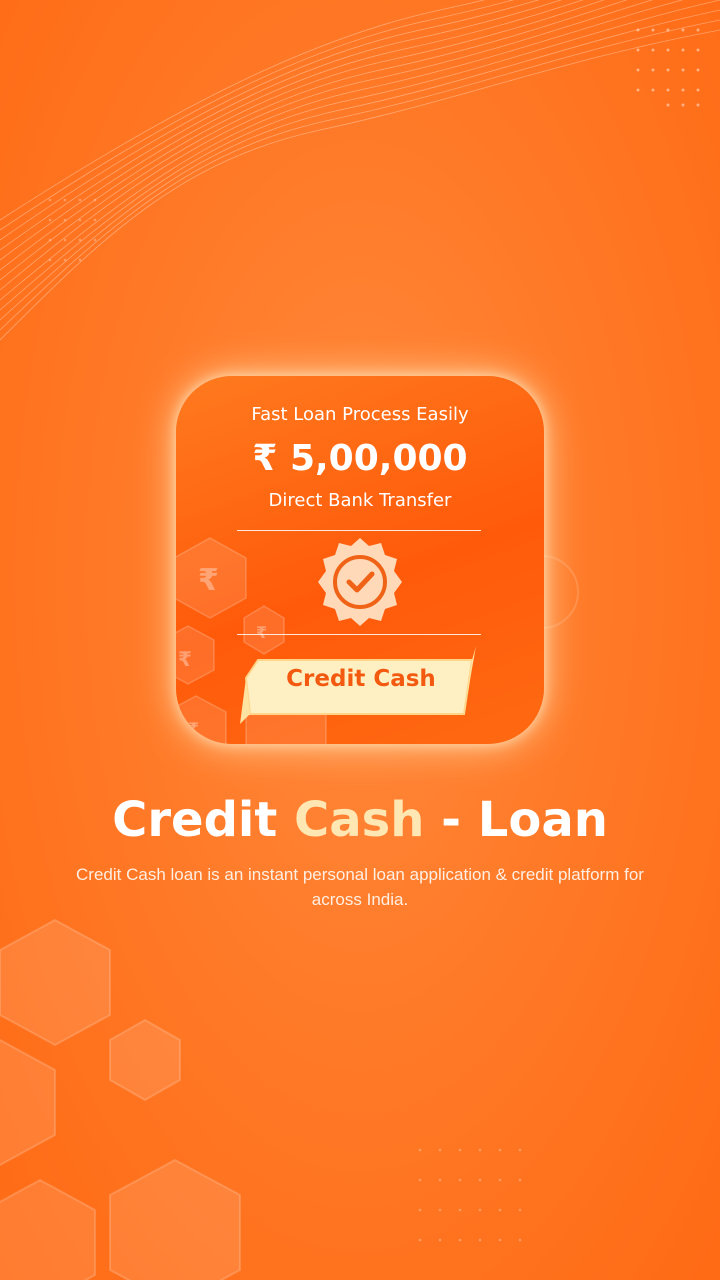 The height and width of the screenshot is (1280, 720). Describe the element at coordinates (360, 500) in the screenshot. I see `transfer-text: Direct Bank Transfer` at that location.